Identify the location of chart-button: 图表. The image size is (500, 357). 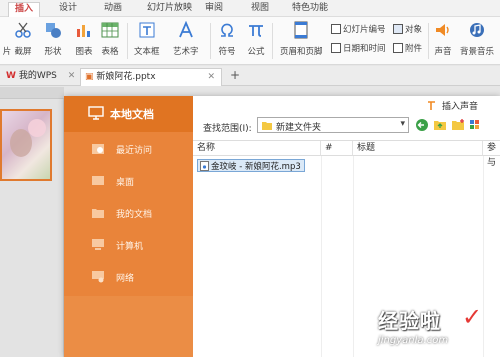
(84, 39).